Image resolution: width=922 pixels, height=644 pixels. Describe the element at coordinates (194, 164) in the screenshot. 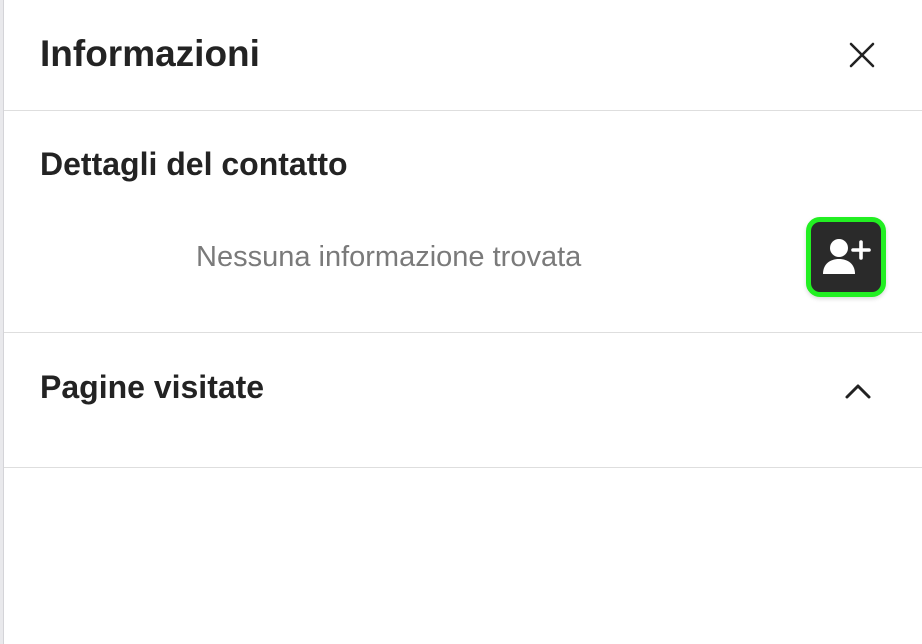

I see `contact-details-title: Dettagli del contatto` at that location.